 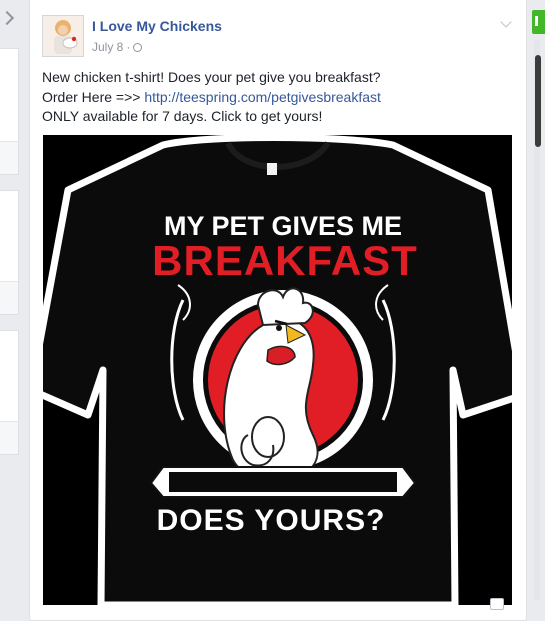 I want to click on action-button, so click(x=538, y=22).